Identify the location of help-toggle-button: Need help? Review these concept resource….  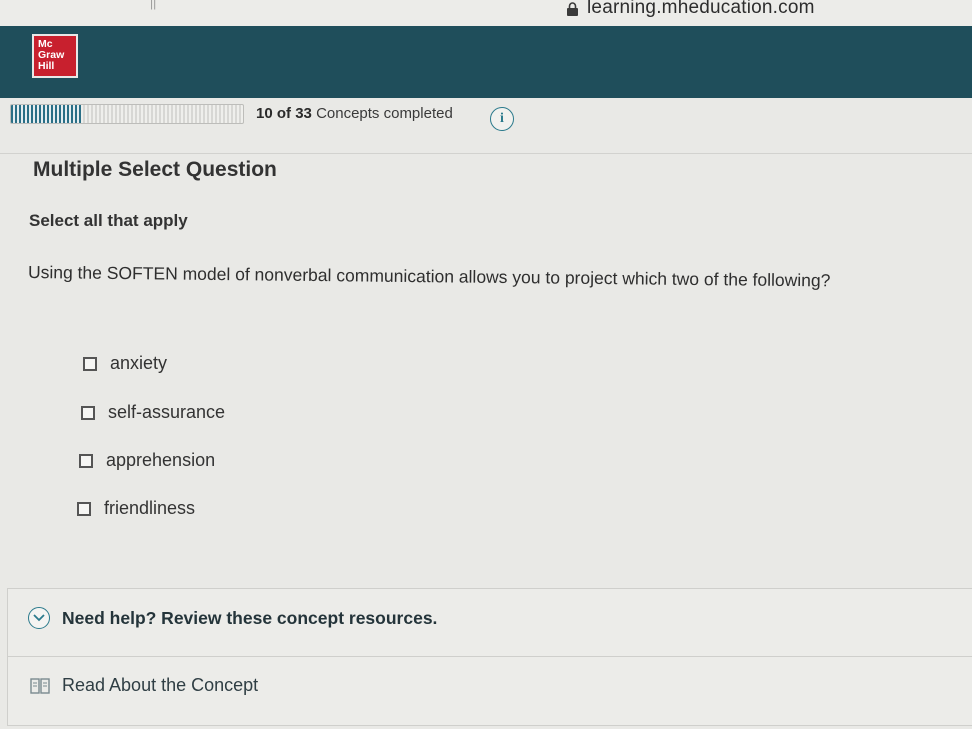
(232, 618).